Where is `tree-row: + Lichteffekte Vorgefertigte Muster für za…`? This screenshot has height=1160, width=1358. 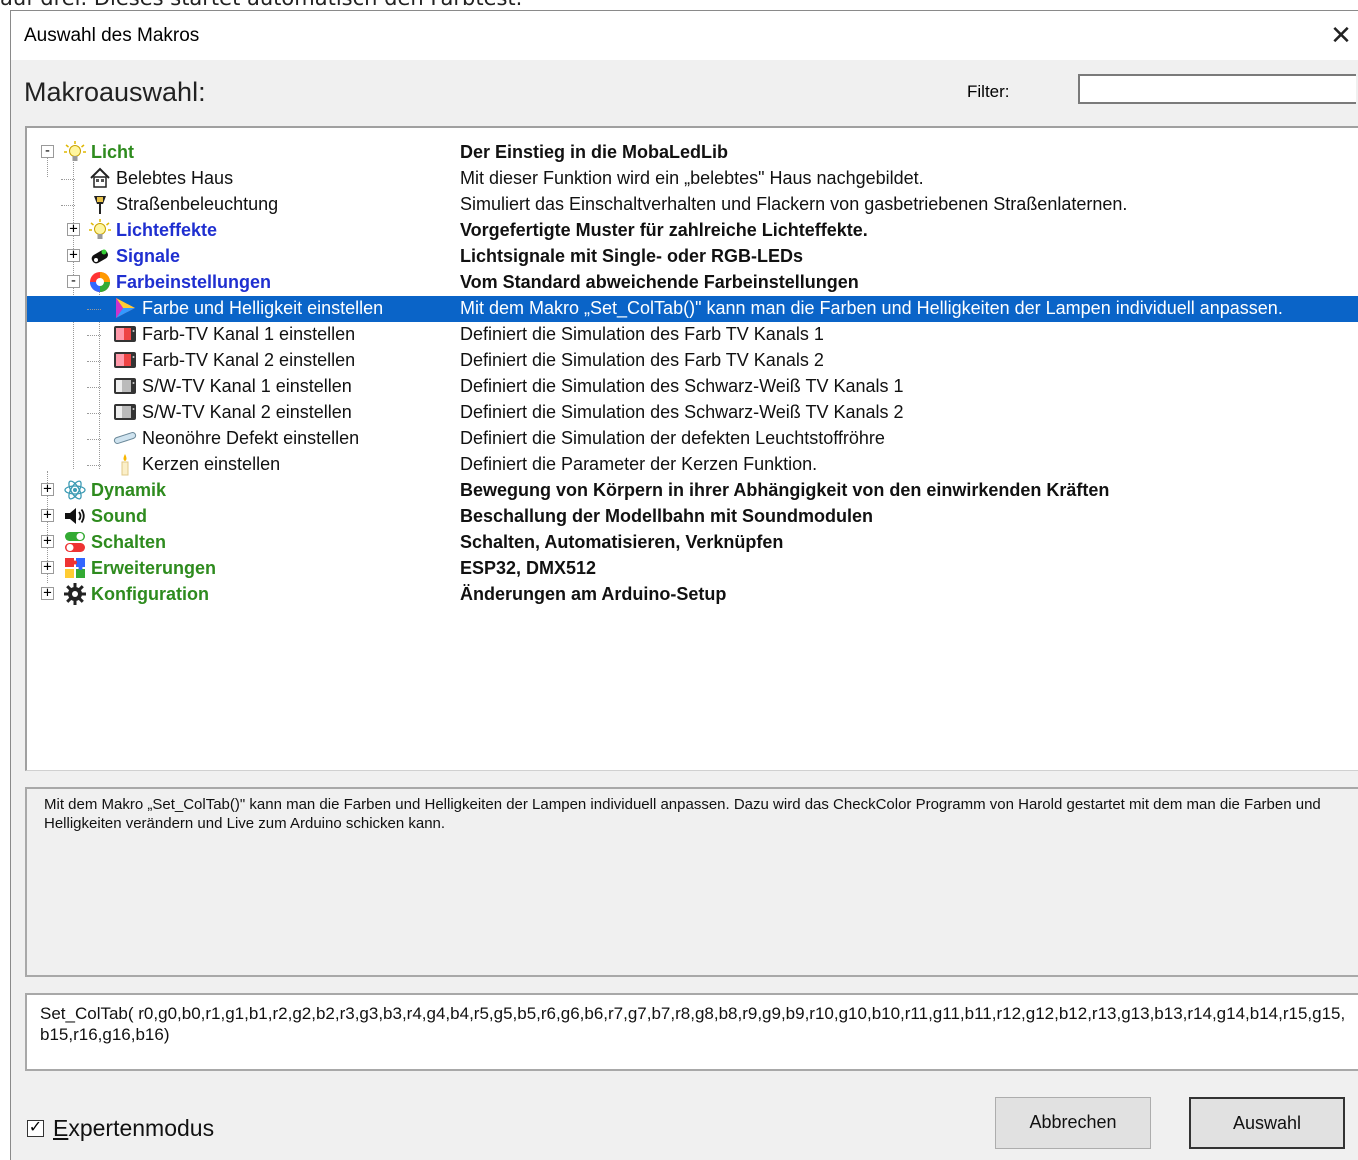 tree-row: + Lichteffekte Vorgefertigte Muster für za… is located at coordinates (692, 231).